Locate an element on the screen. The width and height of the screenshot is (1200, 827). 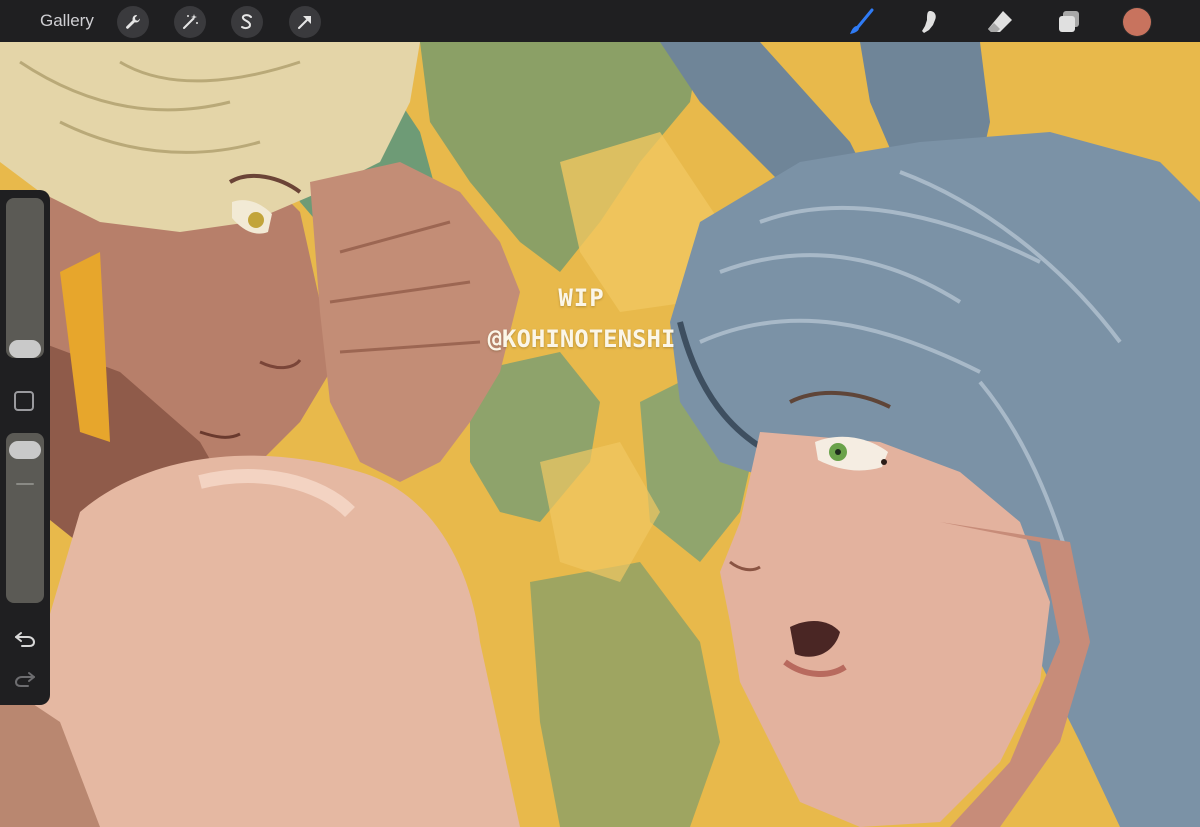
redo-icon is located at coordinates (25, 679).